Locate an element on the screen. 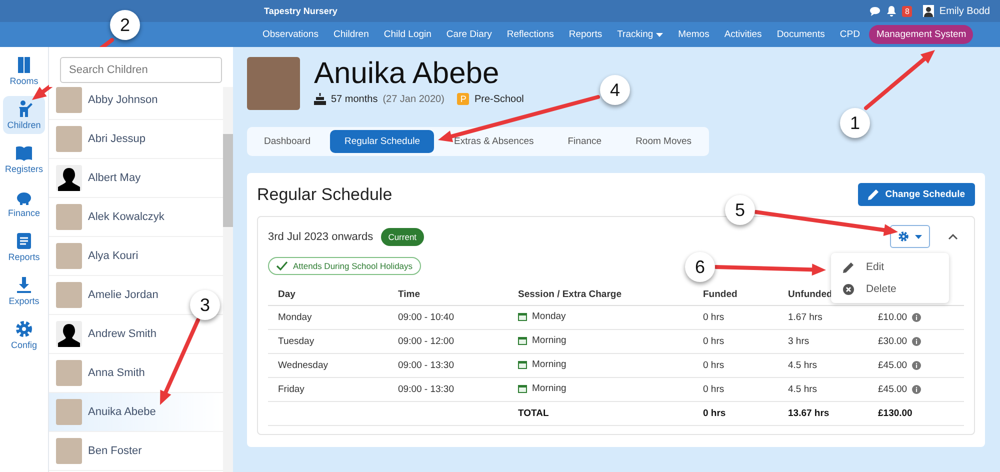 The image size is (1000, 472). menu-item: Edit is located at coordinates (890, 267).